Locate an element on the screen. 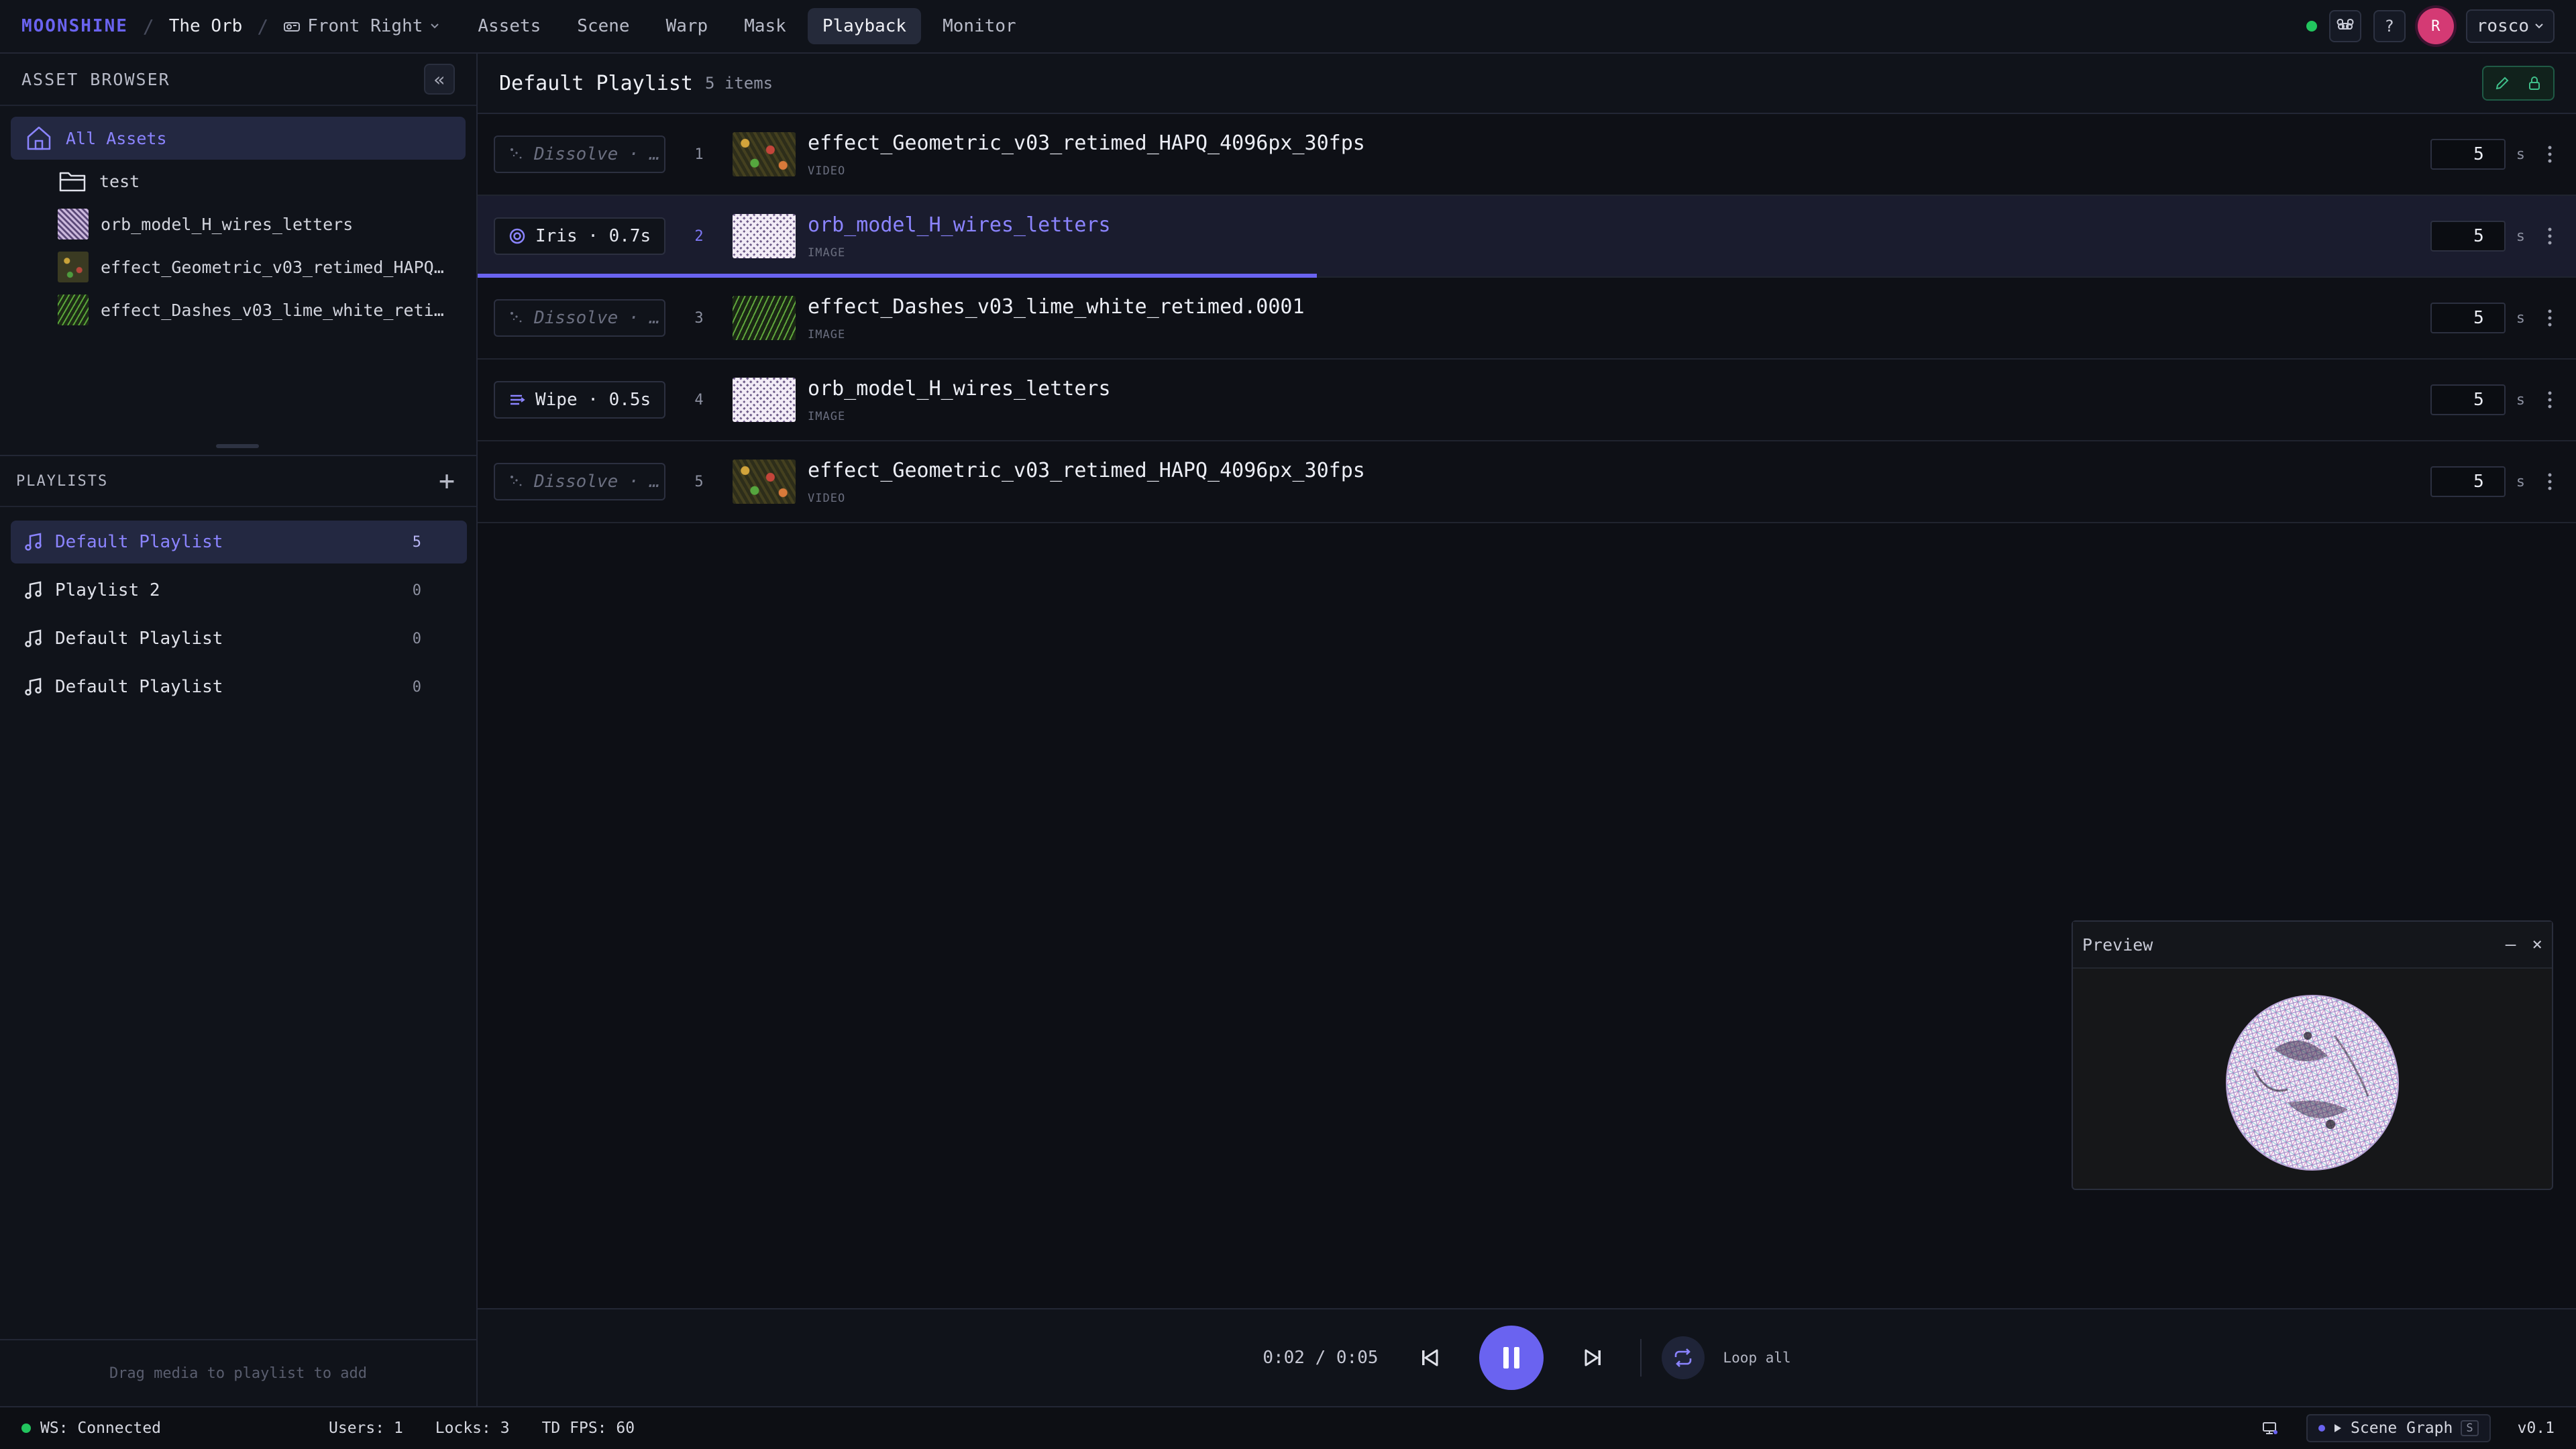 Image resolution: width=2576 pixels, height=1449 pixels. asset-item-all-assets: All Assets is located at coordinates (238, 138).